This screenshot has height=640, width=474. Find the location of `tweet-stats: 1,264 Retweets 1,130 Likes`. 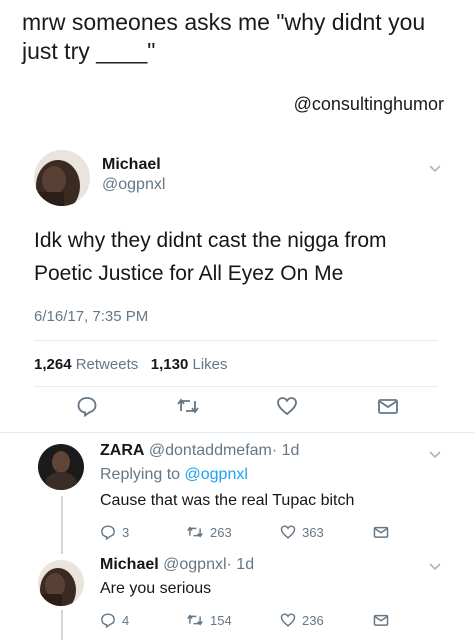

tweet-stats: 1,264 Retweets 1,130 Likes is located at coordinates (131, 364).